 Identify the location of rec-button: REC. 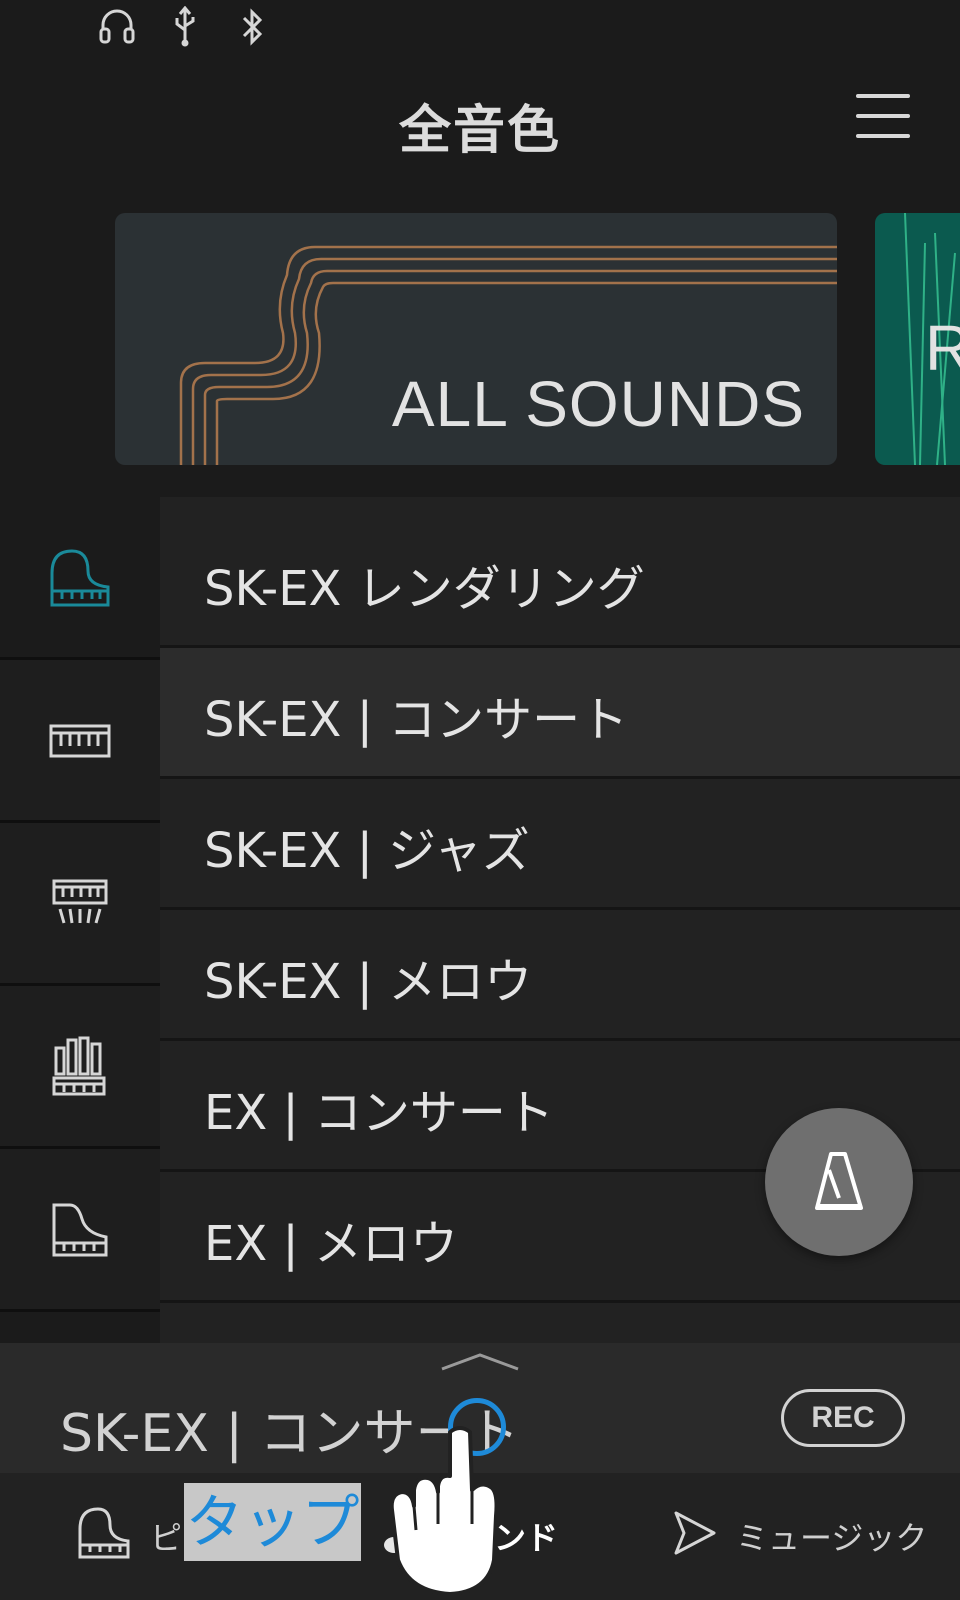
(843, 1418).